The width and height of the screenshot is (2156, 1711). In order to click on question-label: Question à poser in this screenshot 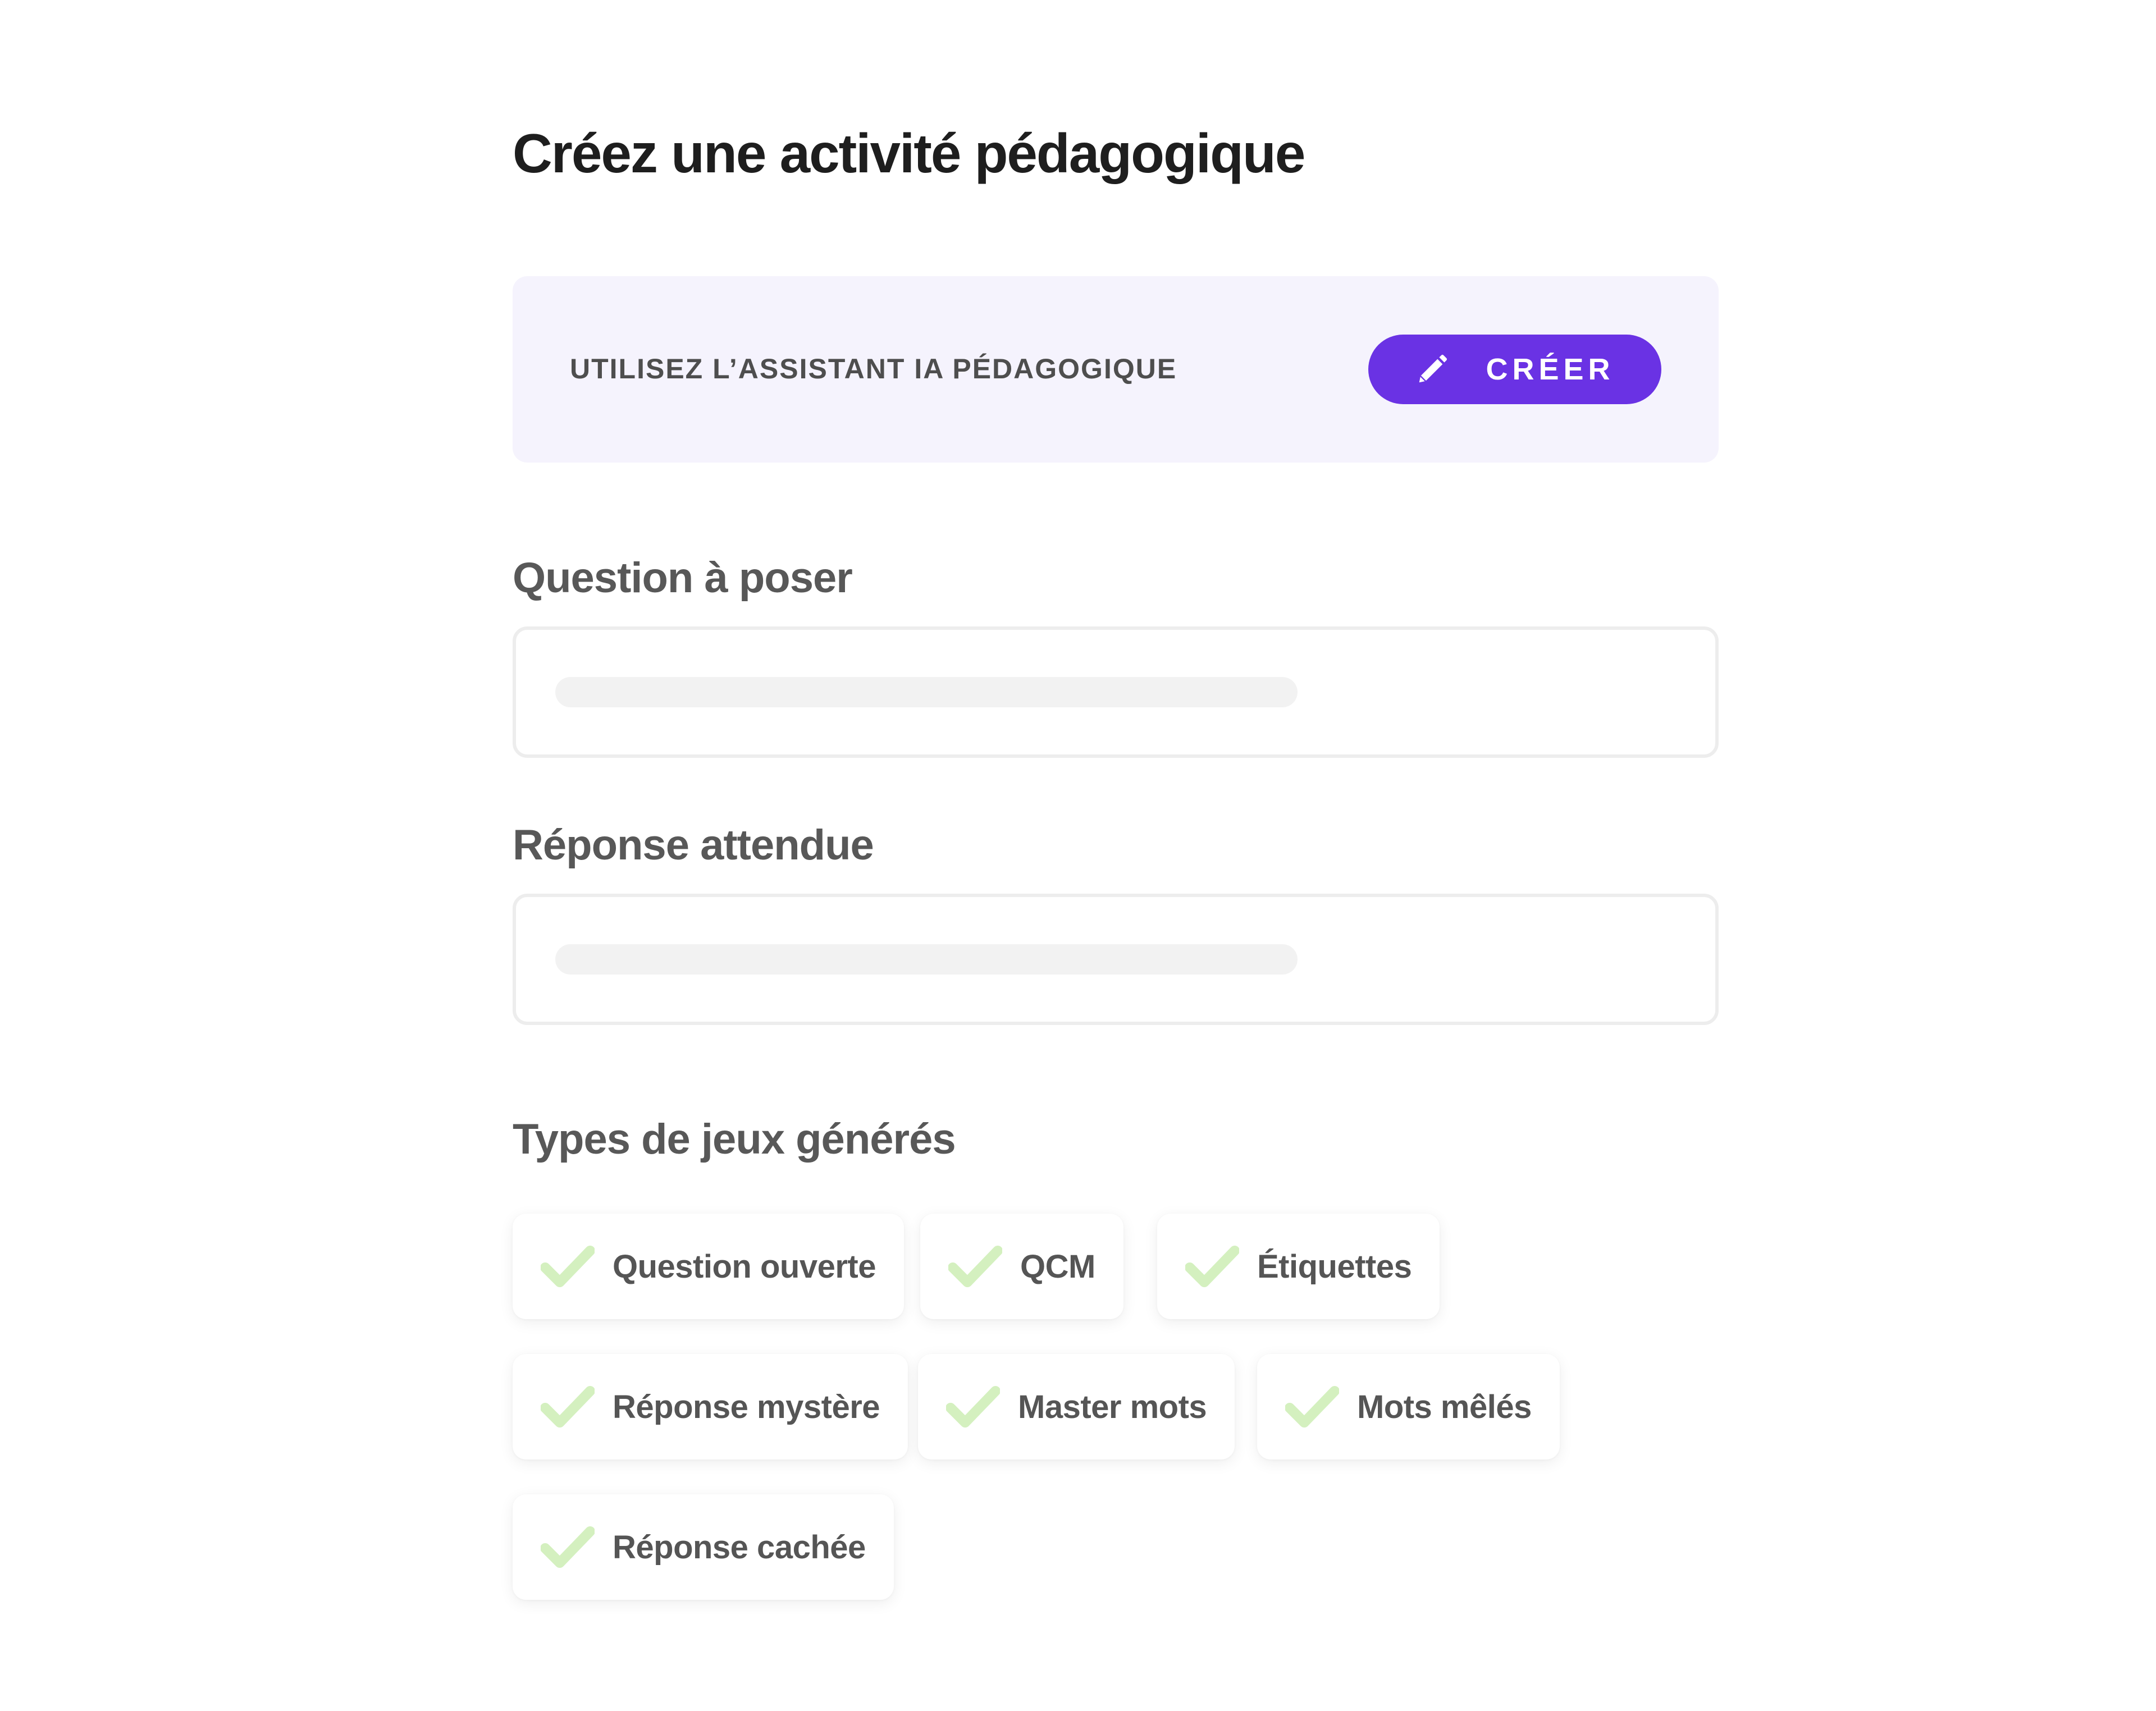, I will do `click(683, 578)`.